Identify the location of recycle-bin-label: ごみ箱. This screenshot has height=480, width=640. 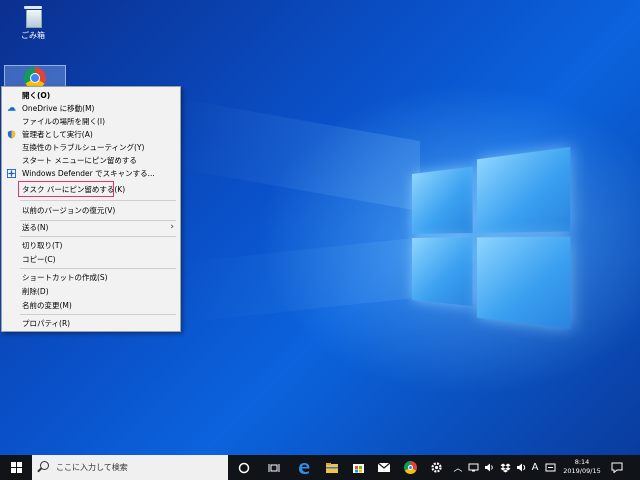
(33, 35).